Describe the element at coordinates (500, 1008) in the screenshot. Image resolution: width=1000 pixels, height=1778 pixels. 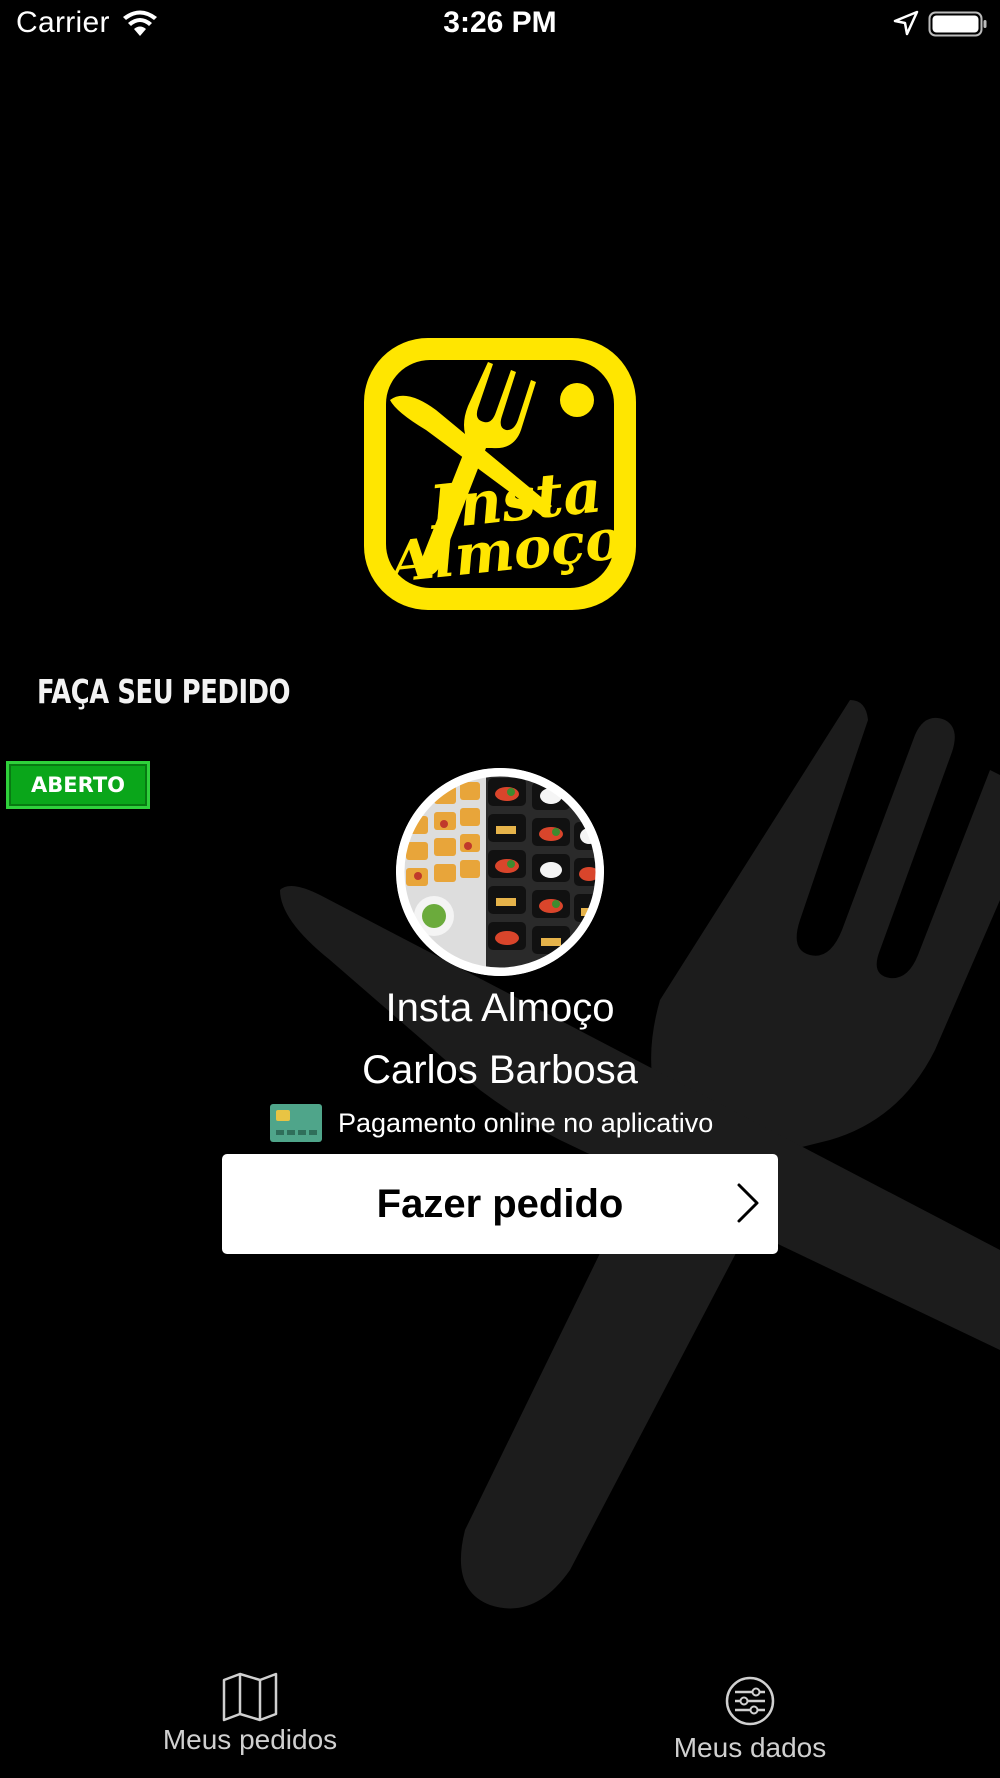
I see `restaurant-name: Insta Almoço` at that location.